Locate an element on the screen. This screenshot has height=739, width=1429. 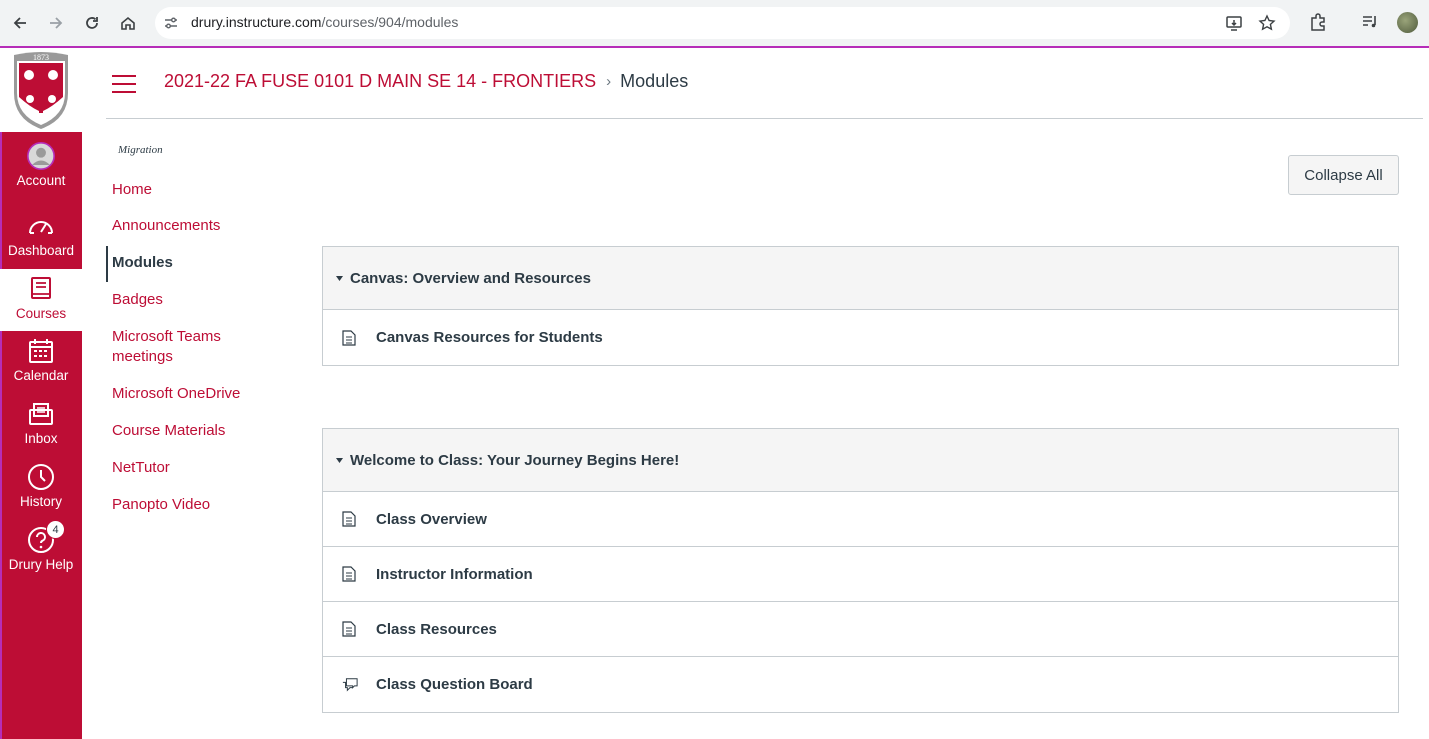
module-item: Class Question Board is located at coordinates (860, 684).